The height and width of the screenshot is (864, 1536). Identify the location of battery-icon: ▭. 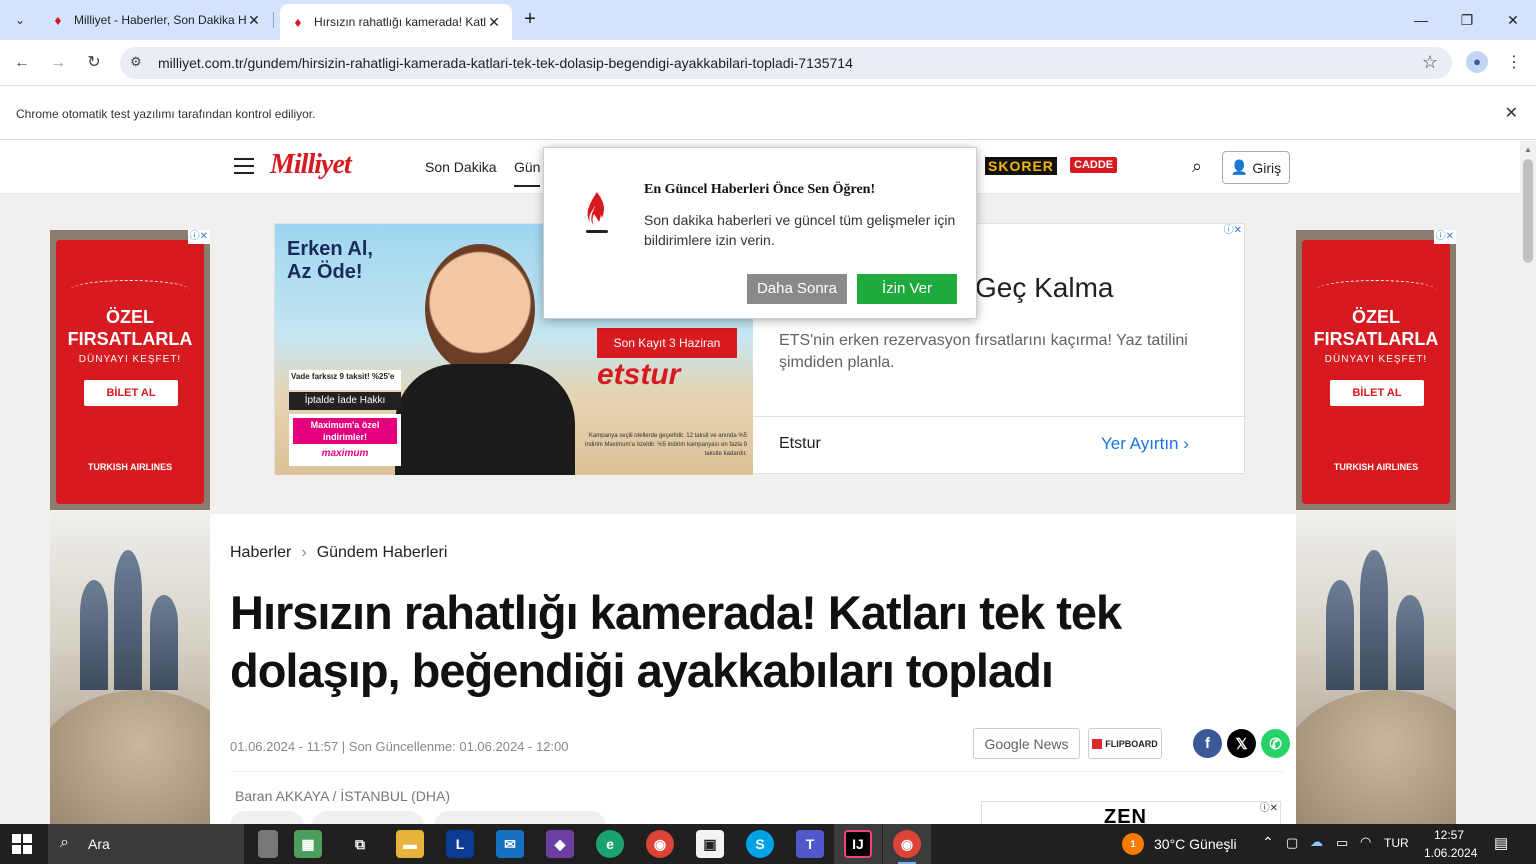
(1342, 843).